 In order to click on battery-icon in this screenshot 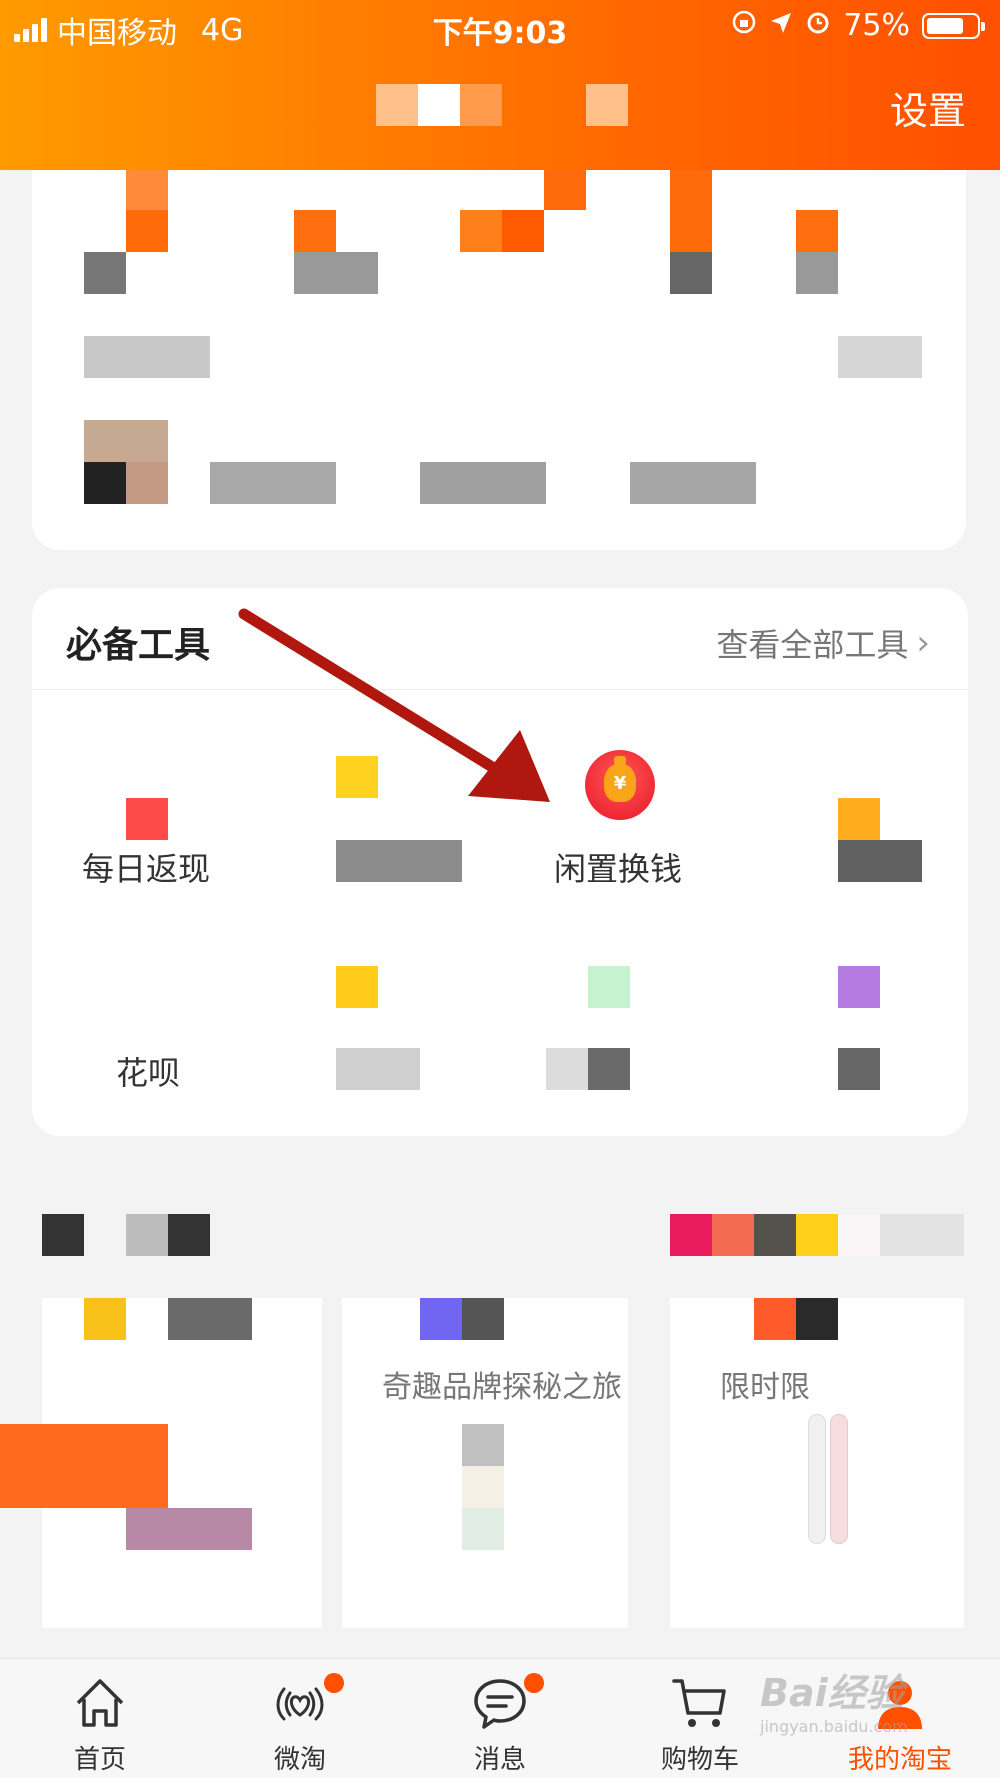, I will do `click(953, 25)`.